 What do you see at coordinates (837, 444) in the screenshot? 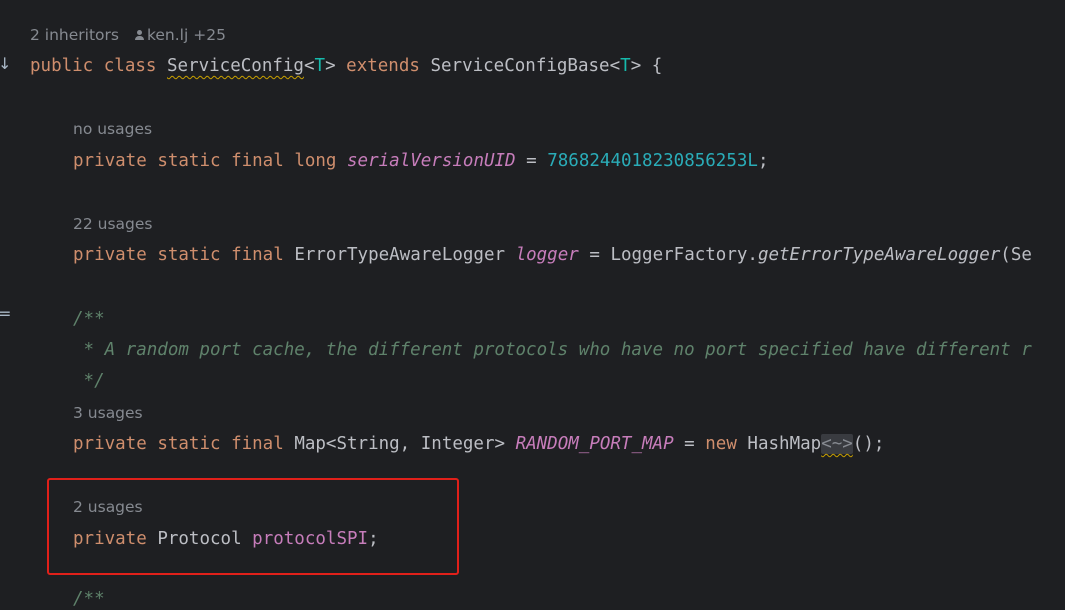
I see `diamond-operator: <~>` at bounding box center [837, 444].